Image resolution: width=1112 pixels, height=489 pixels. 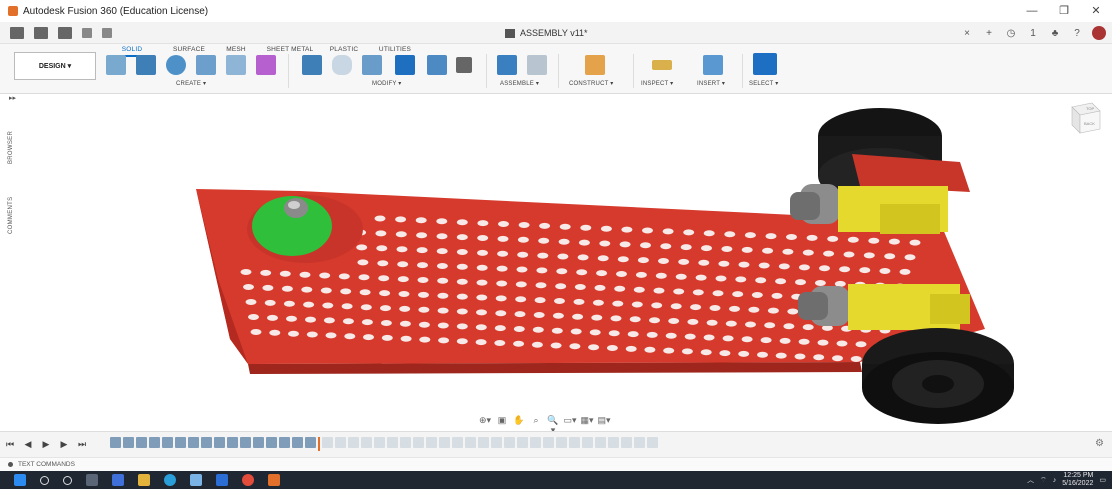 I want to click on create-menu: CREATE ▾, so click(x=191, y=83).